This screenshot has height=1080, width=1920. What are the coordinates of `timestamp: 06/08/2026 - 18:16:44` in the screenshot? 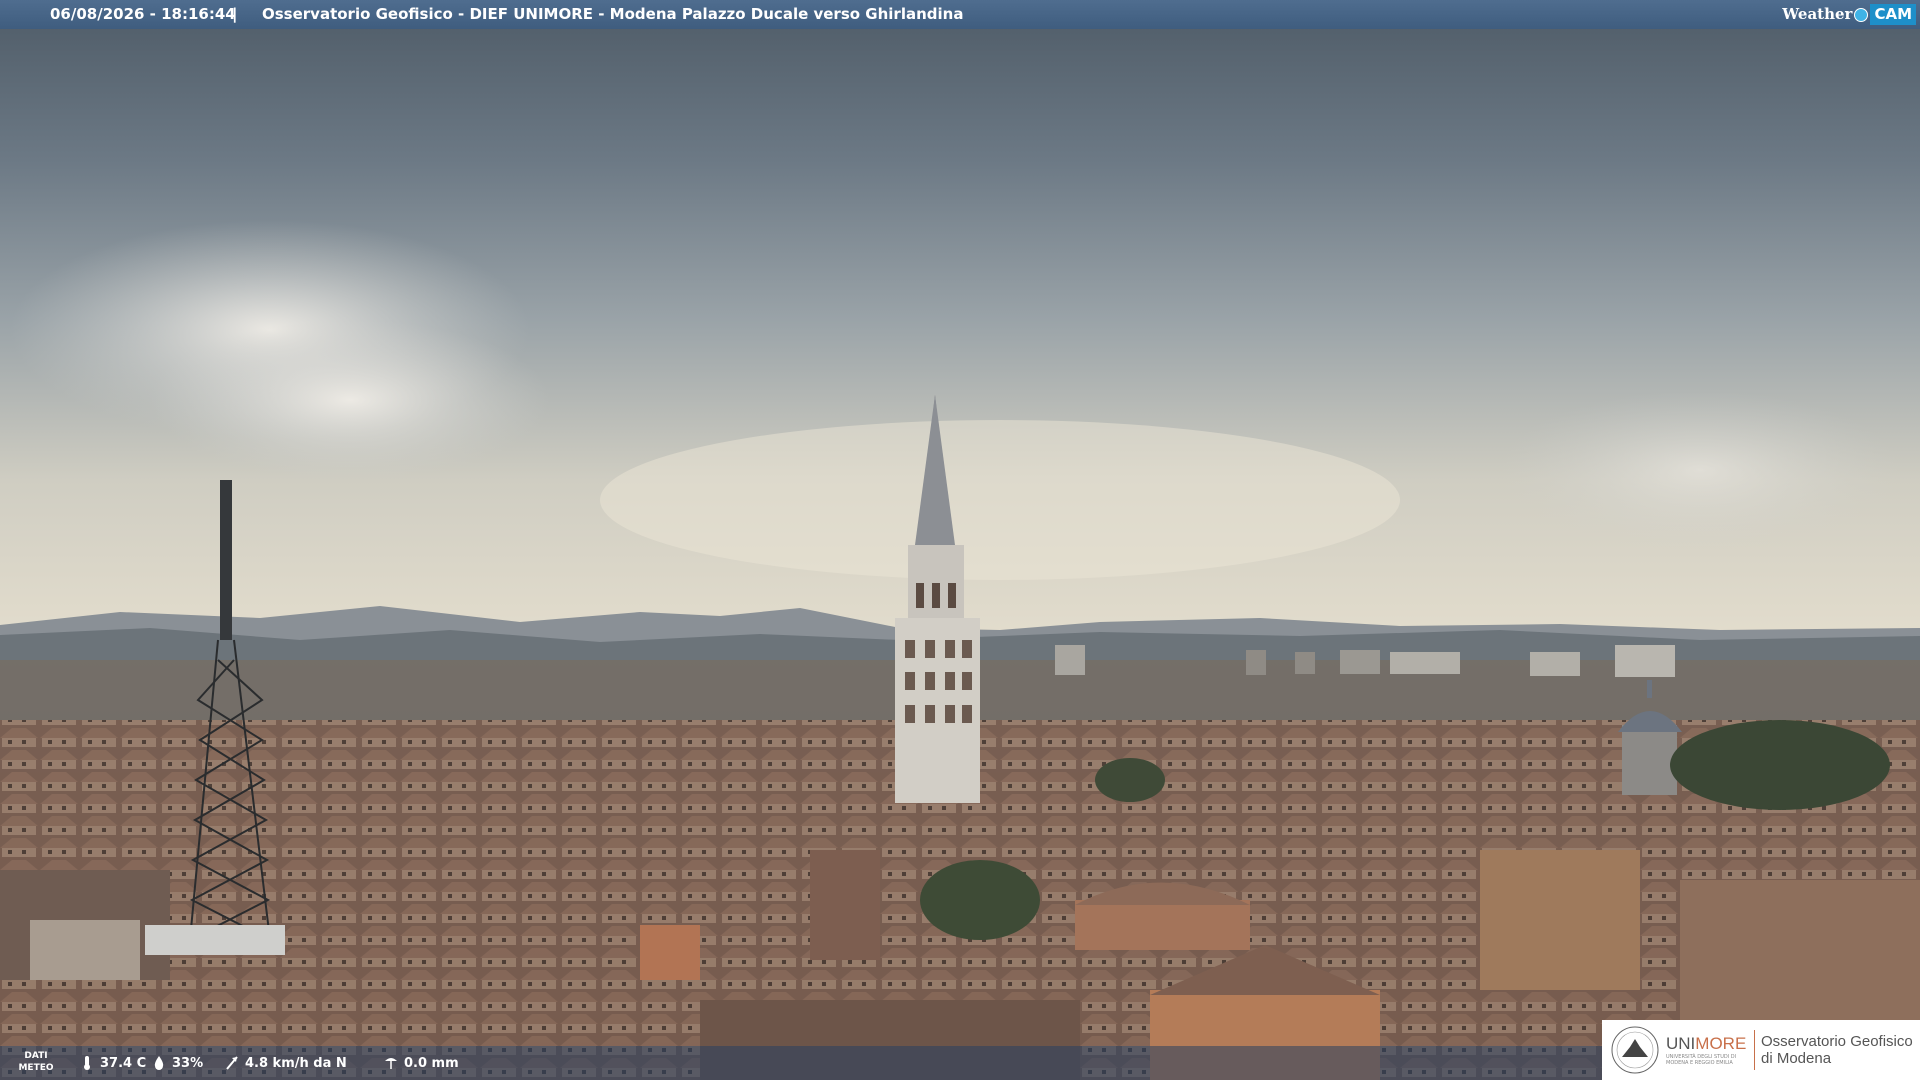 It's located at (143, 14).